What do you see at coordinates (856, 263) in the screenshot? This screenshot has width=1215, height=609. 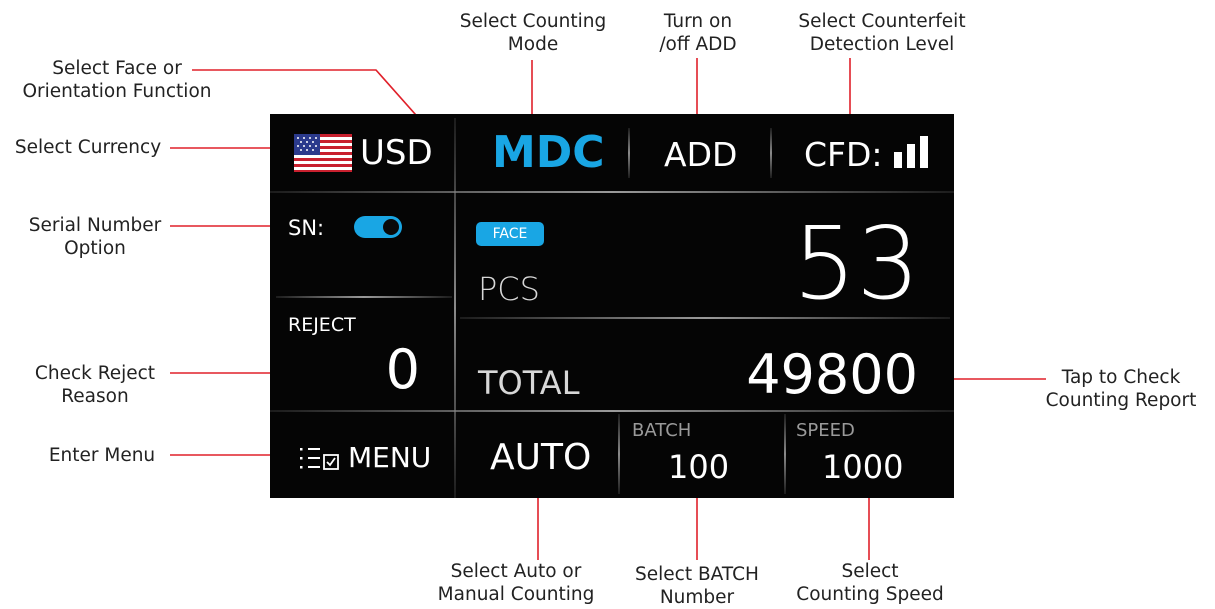 I see `pcs-count: 53` at bounding box center [856, 263].